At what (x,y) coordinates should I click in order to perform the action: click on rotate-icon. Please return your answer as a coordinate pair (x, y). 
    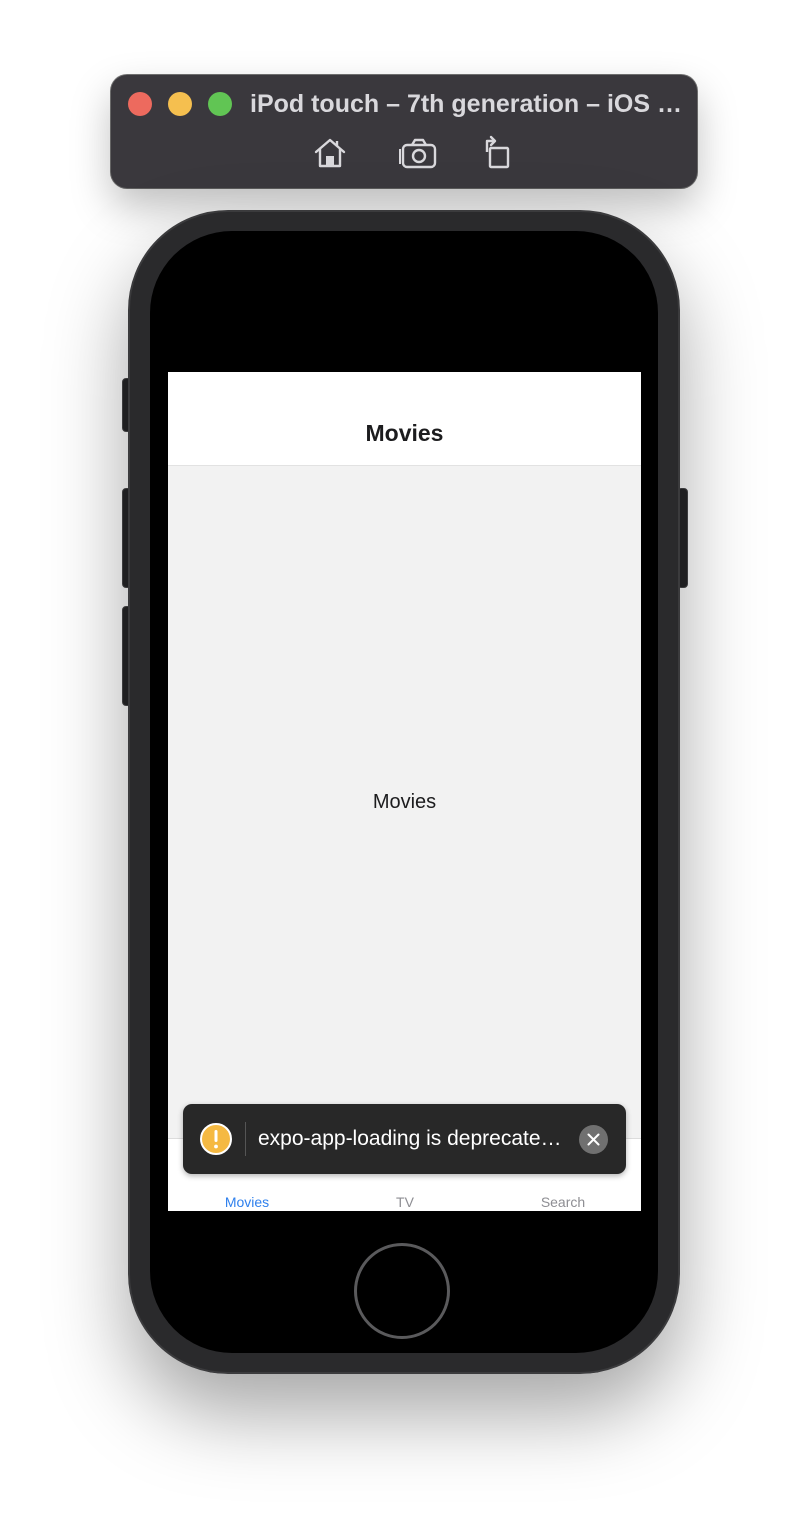
    Looking at the image, I should click on (497, 152).